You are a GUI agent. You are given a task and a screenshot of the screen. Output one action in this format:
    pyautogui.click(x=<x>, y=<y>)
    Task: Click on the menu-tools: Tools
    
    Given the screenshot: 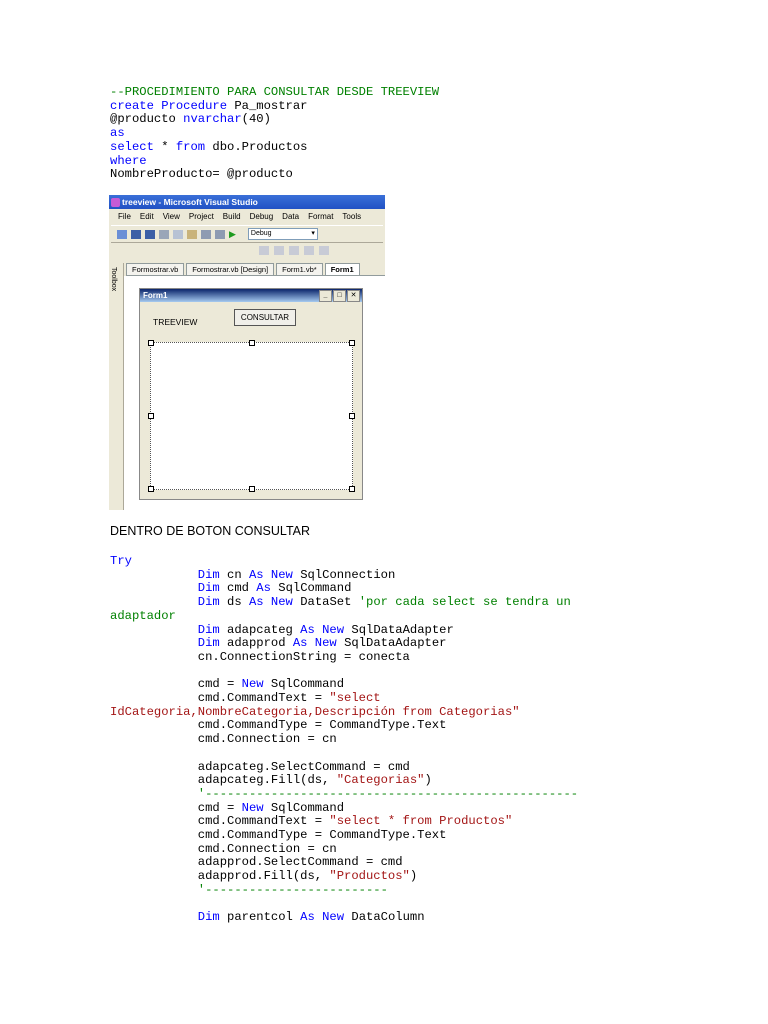 What is the action you would take?
    pyautogui.click(x=351, y=217)
    